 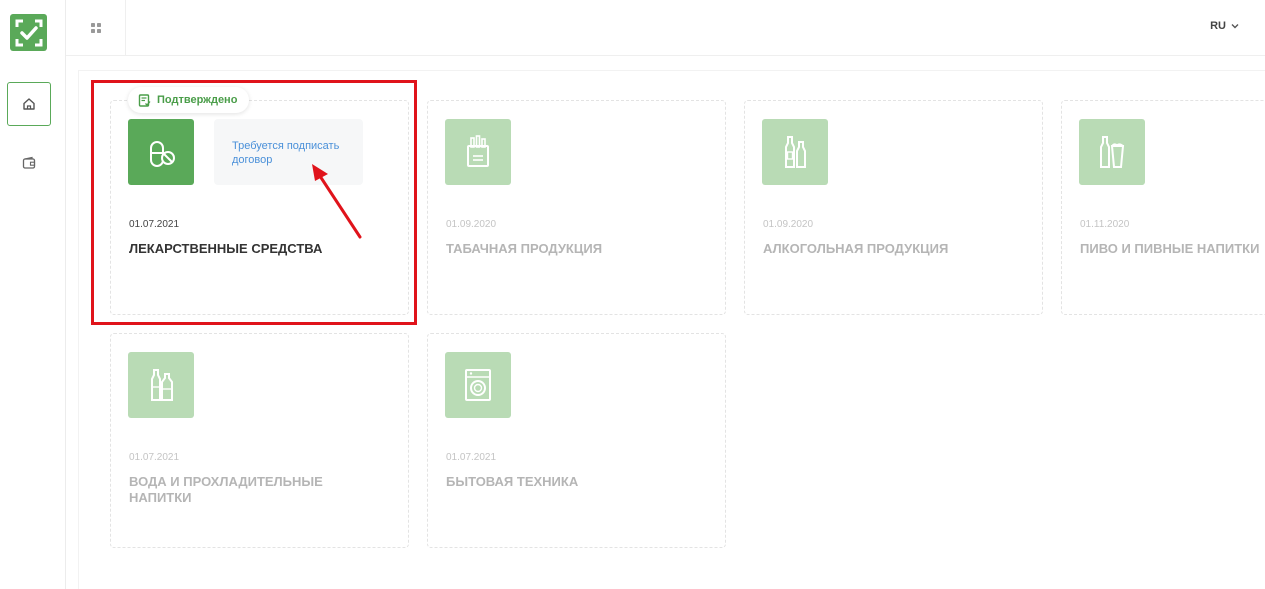 I want to click on language-label: RU, so click(x=1218, y=26).